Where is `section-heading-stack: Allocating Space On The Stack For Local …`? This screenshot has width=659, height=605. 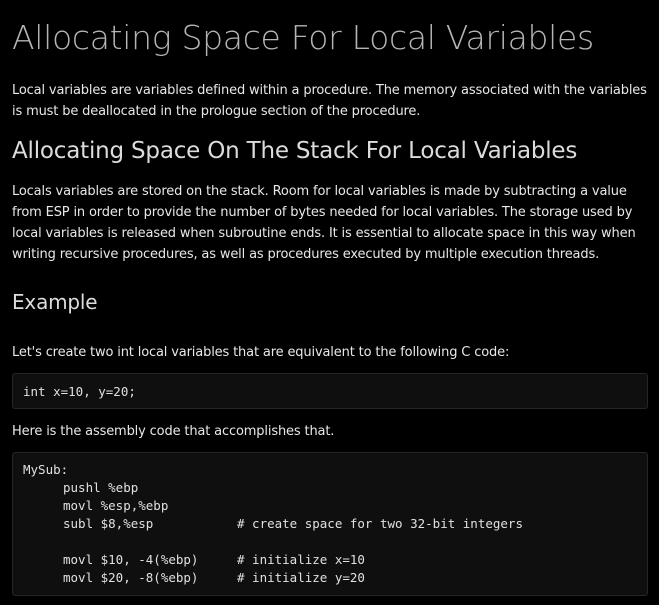
section-heading-stack: Allocating Space On The Stack For Local … is located at coordinates (295, 151).